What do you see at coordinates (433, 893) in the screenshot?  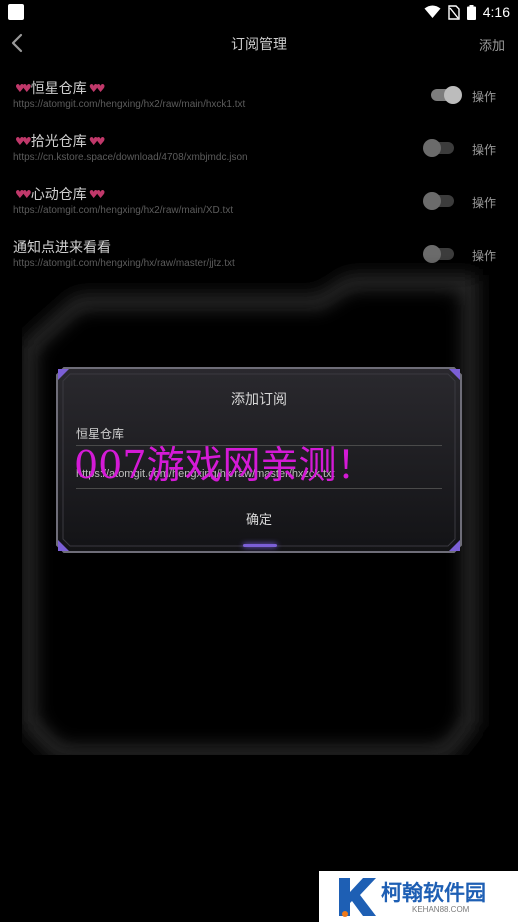 I see `logo-text: 柯翰软件园` at bounding box center [433, 893].